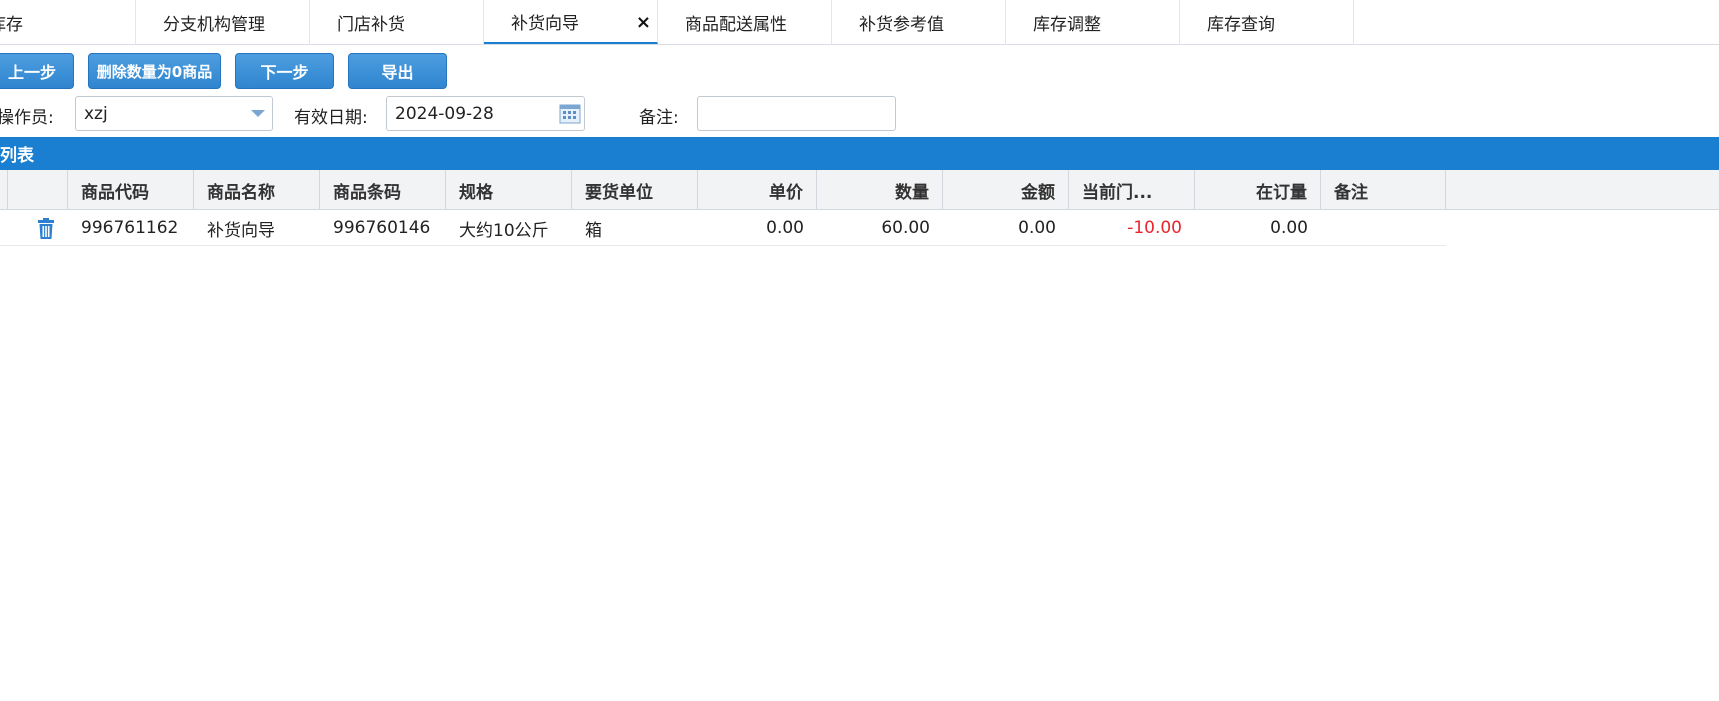  Describe the element at coordinates (545, 23) in the screenshot. I see `tab-label: 补货向导` at that location.